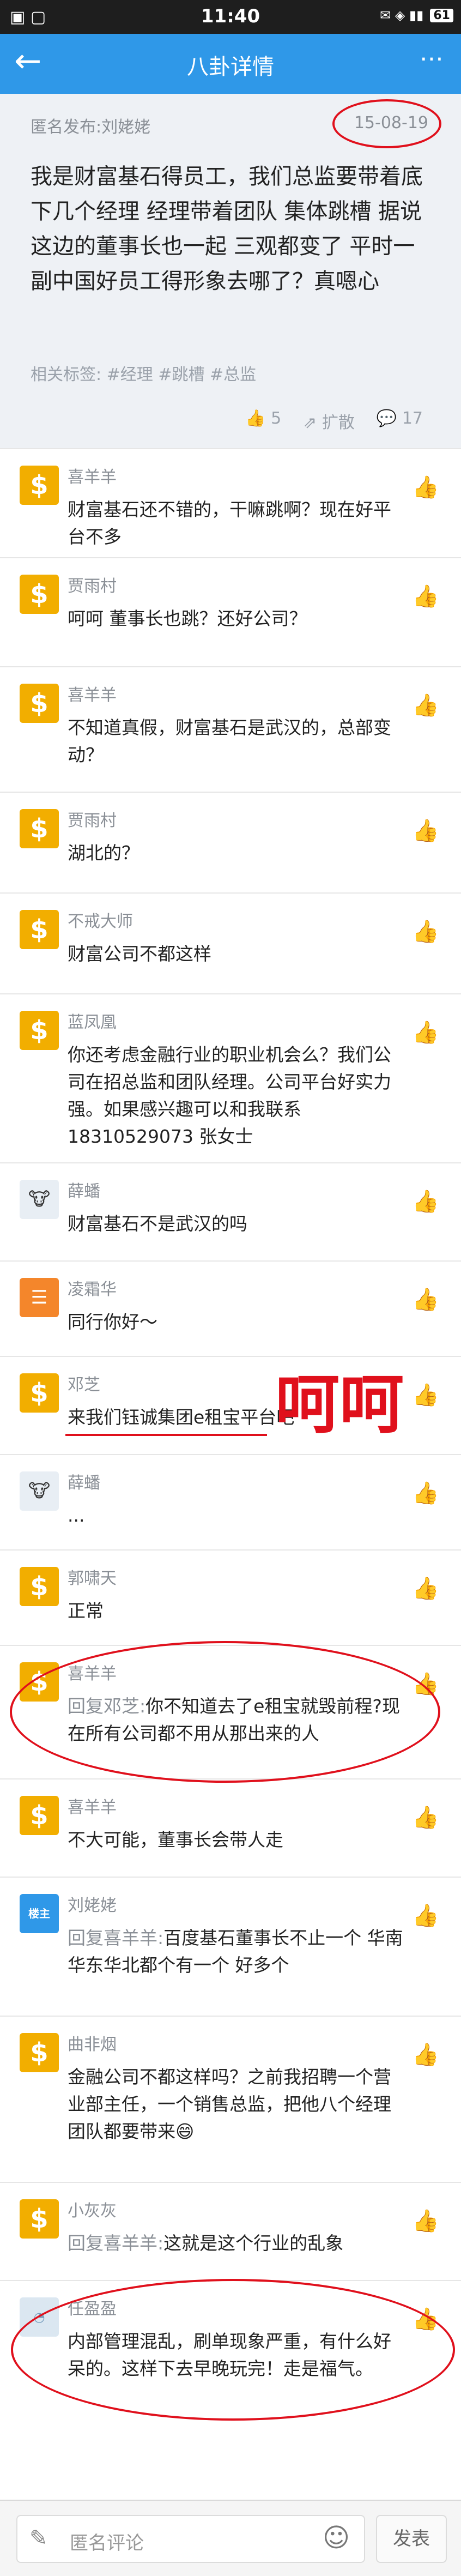 This screenshot has width=461, height=2576. Describe the element at coordinates (39, 1913) in the screenshot. I see `avatar: 楼主` at that location.